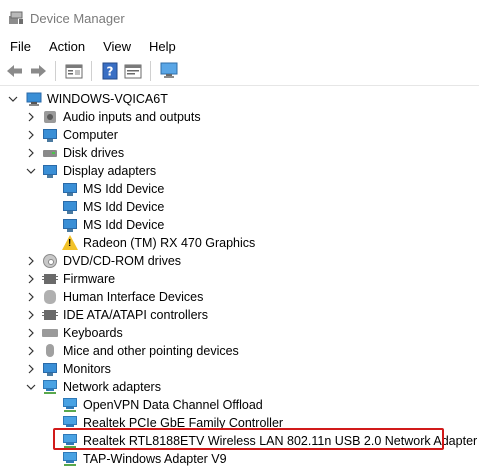 The width and height of the screenshot is (479, 472). I want to click on tree-item-ide: IDE ATA/ATAPI controllers, so click(117, 315).